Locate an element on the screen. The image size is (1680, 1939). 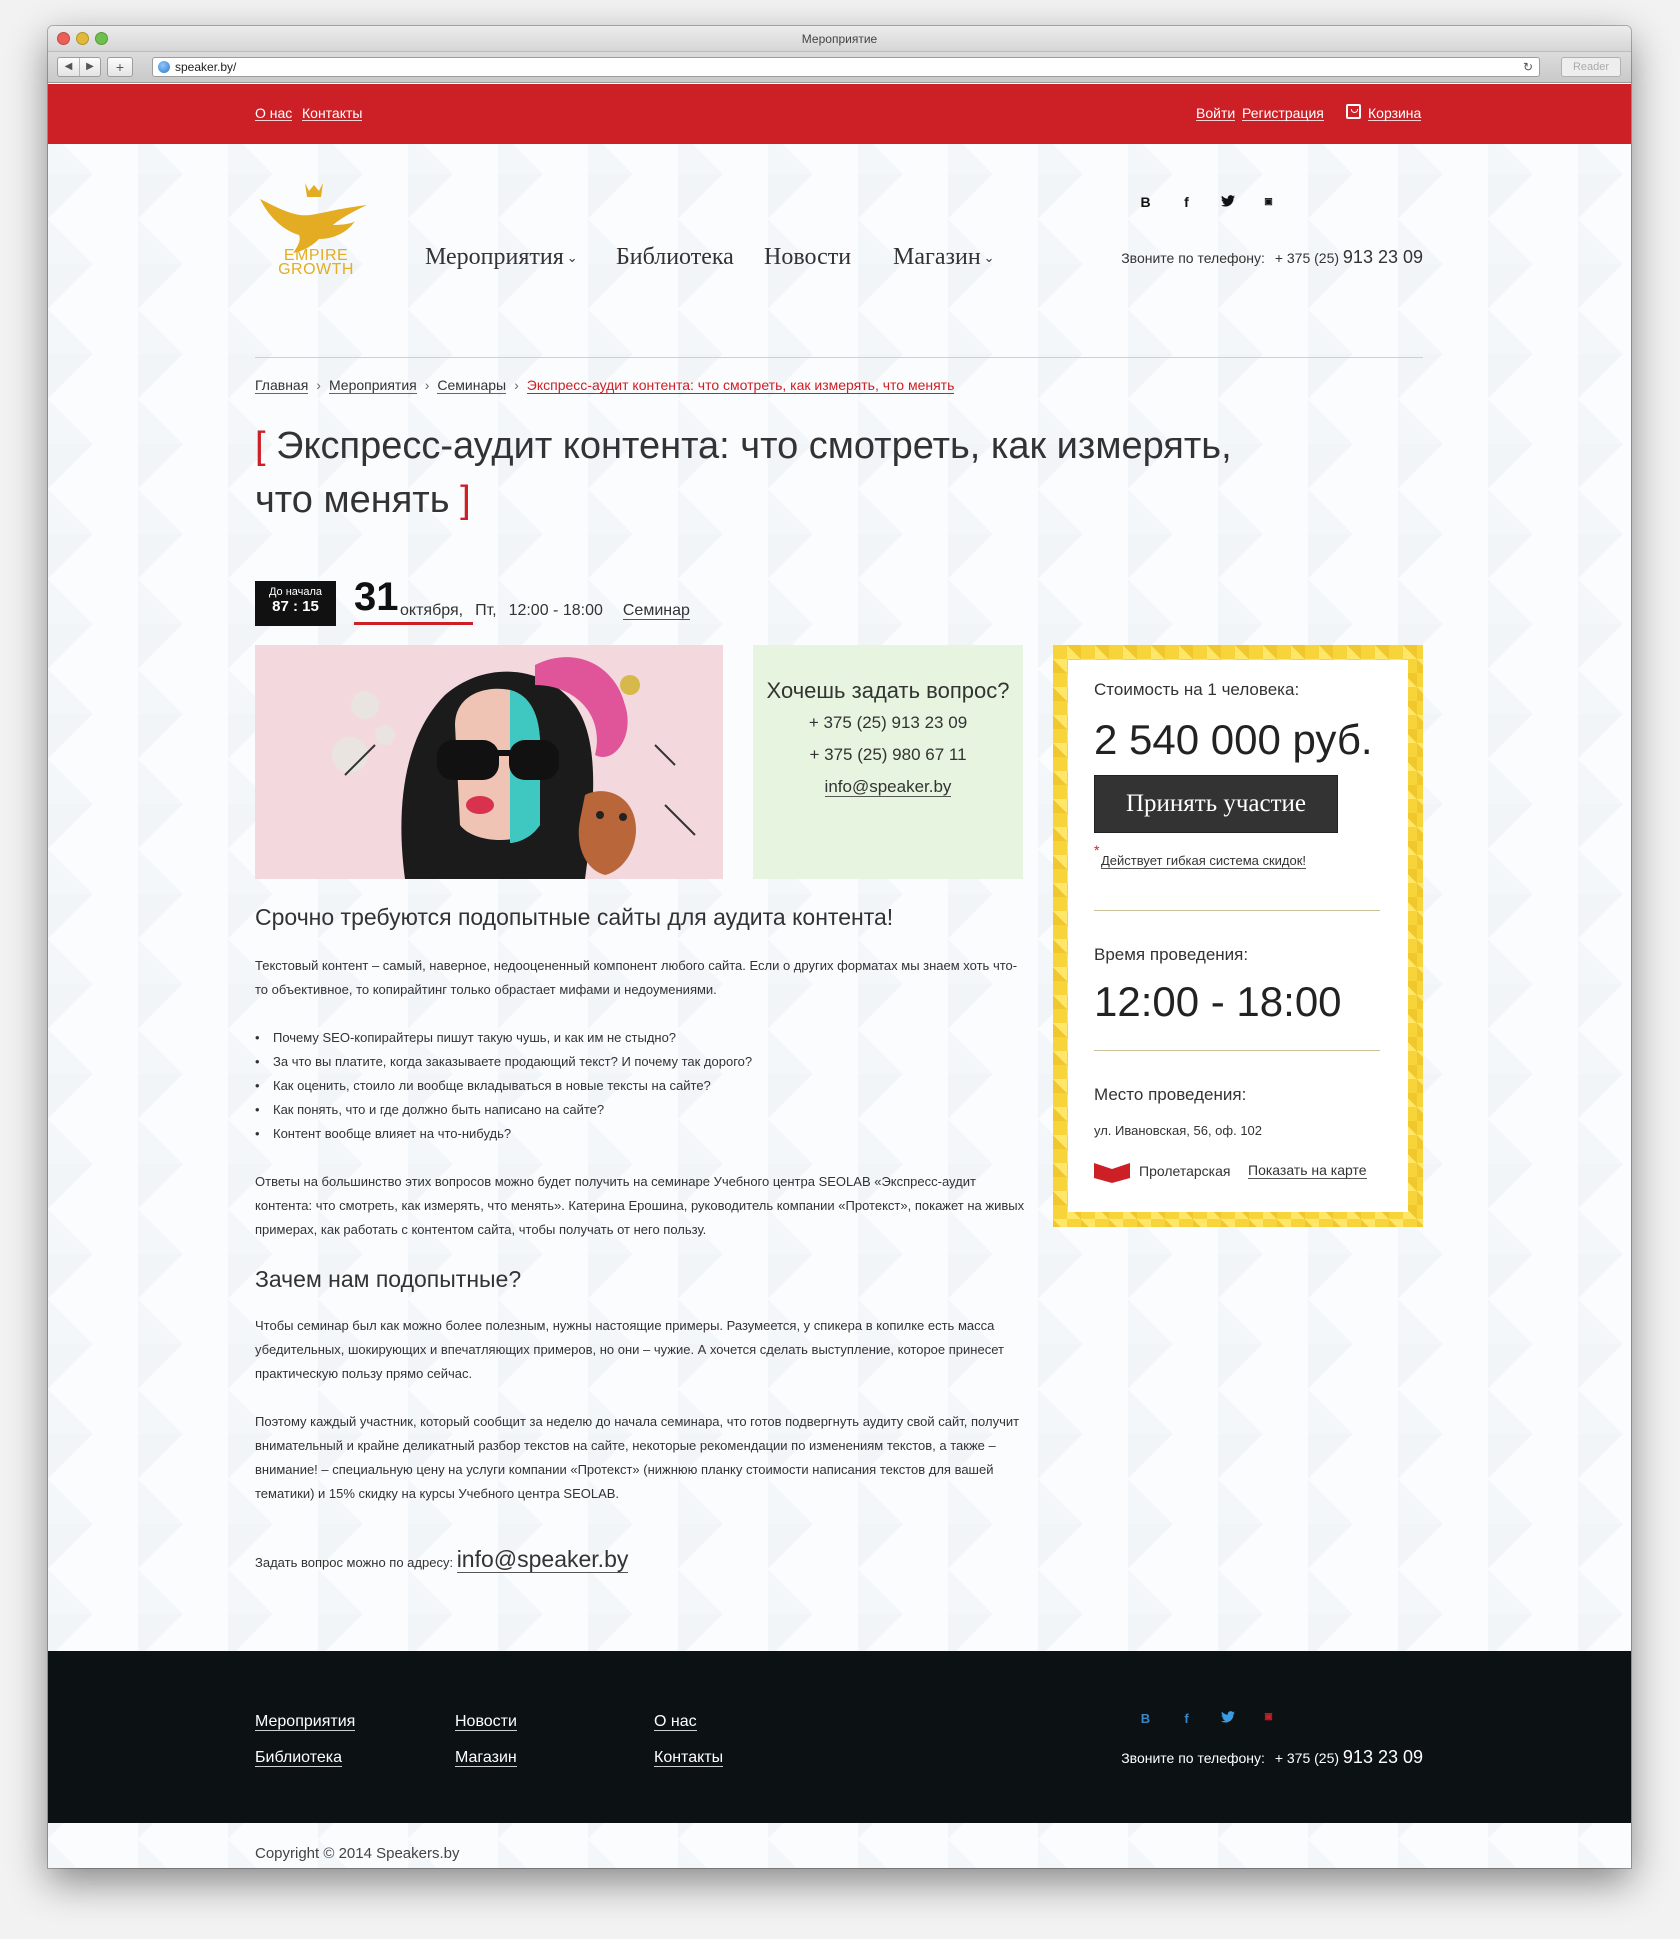
nav-shop: Магазин ⌄ is located at coordinates (944, 257).